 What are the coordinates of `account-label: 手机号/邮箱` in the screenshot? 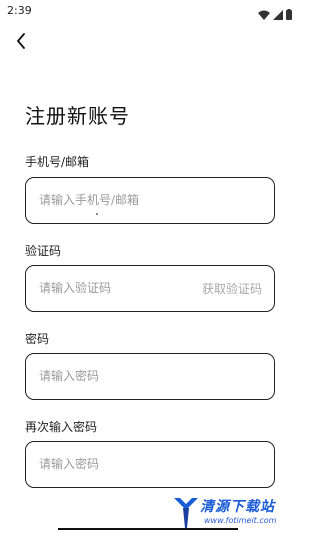 It's located at (57, 162).